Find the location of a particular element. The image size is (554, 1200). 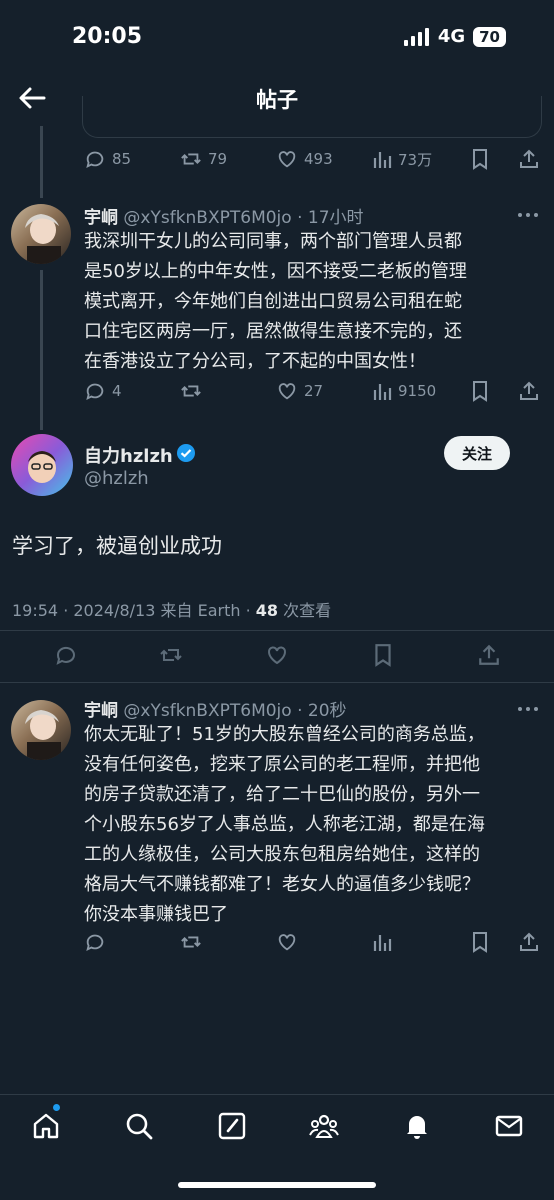

home-indicator is located at coordinates (277, 1185).